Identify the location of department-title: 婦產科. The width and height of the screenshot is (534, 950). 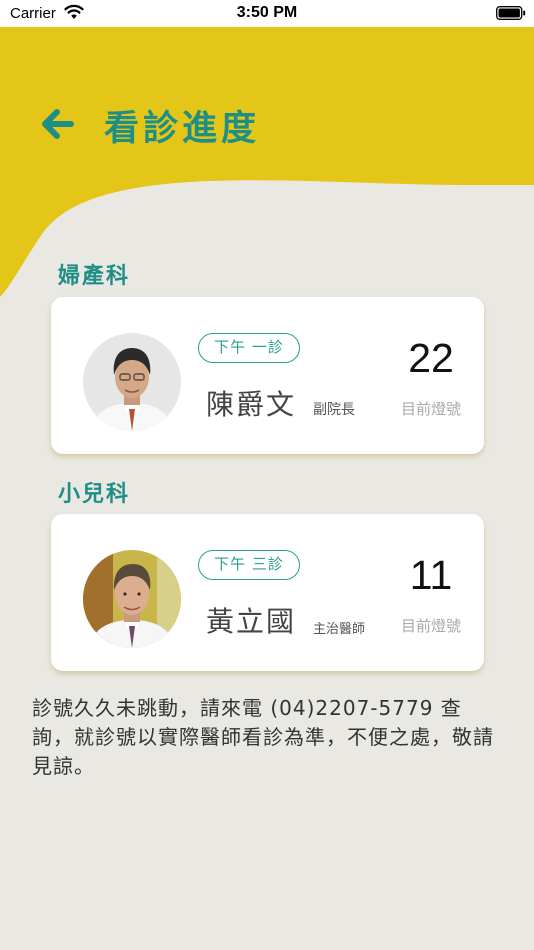
(94, 276).